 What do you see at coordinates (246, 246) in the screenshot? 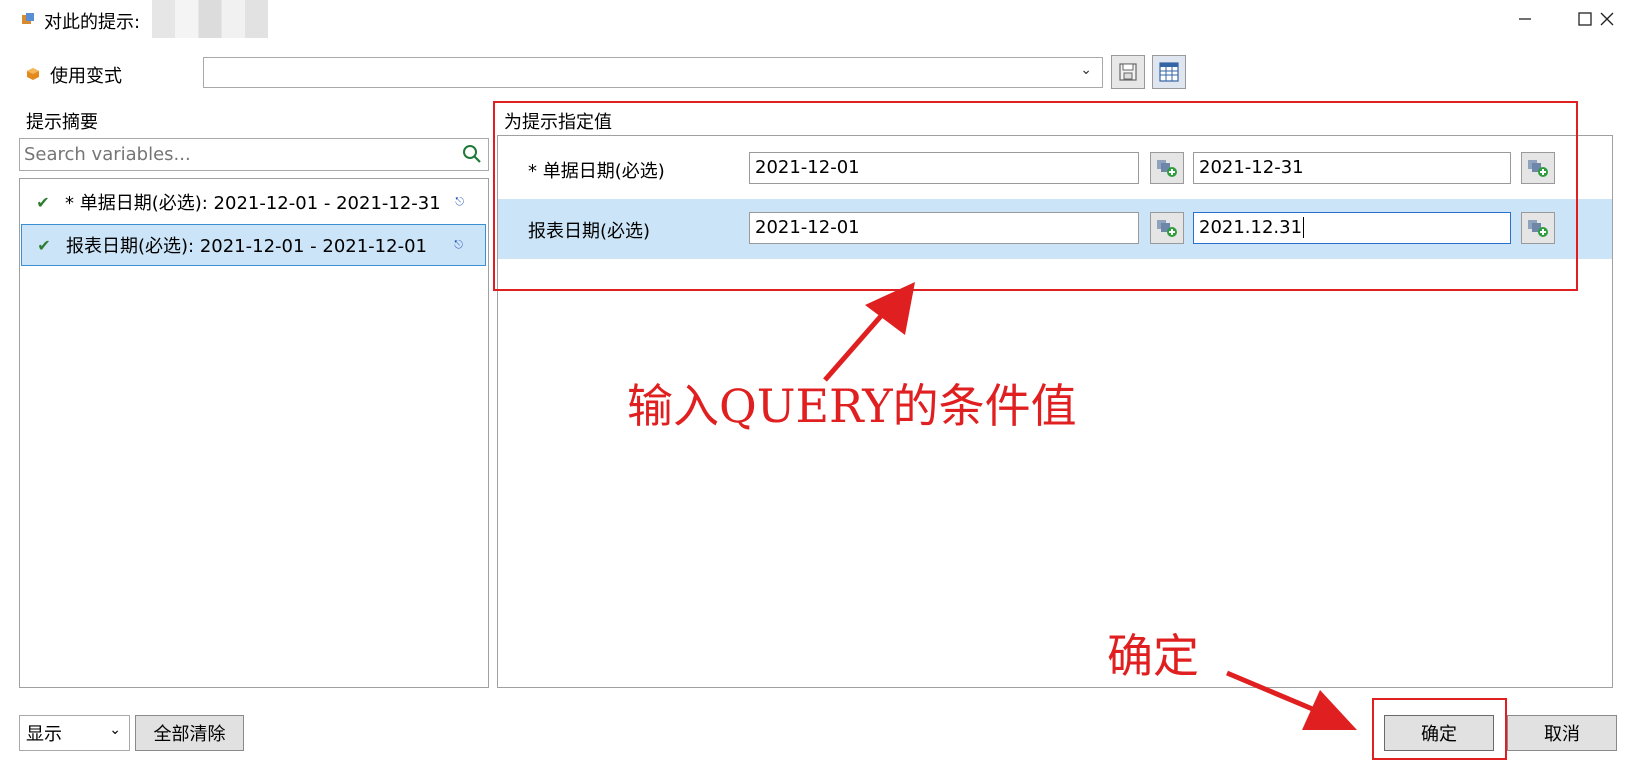
I see `summary-item-text: 报表日期(必选): 2021-12-01 - 2021-12-01` at bounding box center [246, 246].